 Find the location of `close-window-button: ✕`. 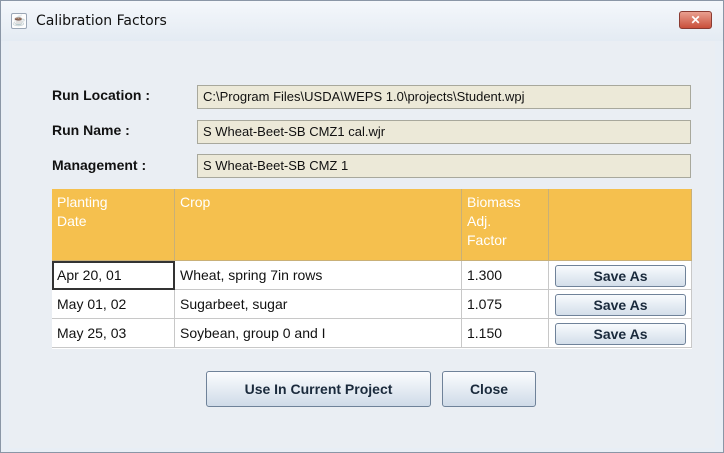

close-window-button: ✕ is located at coordinates (695, 20).